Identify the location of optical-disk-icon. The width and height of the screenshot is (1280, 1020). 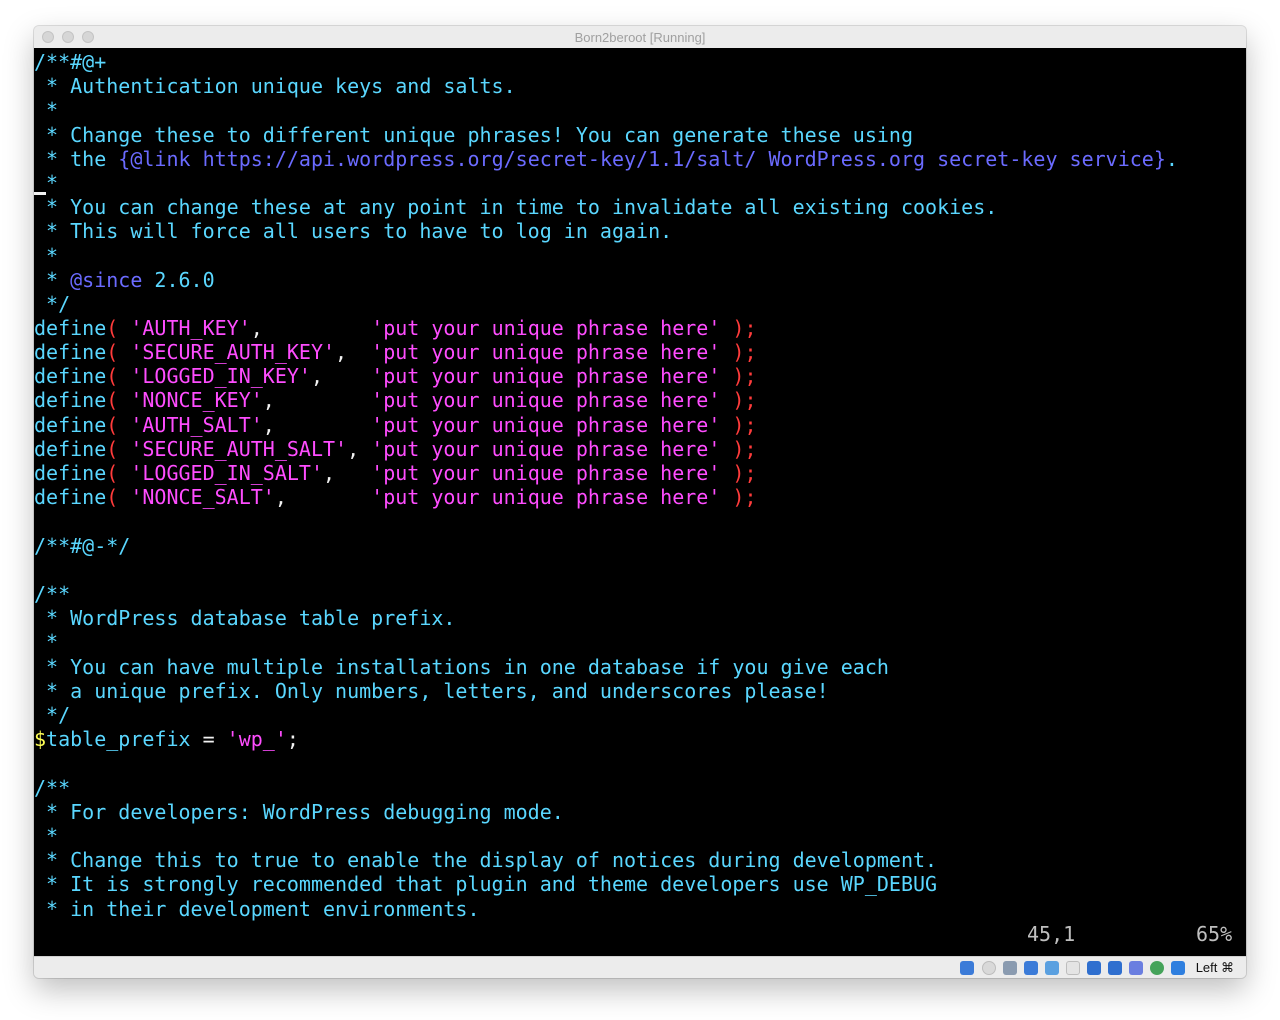
(989, 968).